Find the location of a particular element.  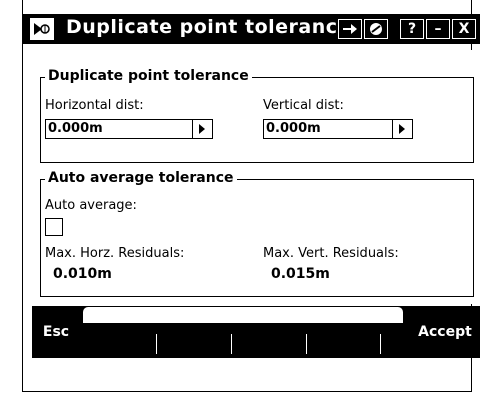

title-bar: Duplicate point tolerance ? – X is located at coordinates (251, 29).